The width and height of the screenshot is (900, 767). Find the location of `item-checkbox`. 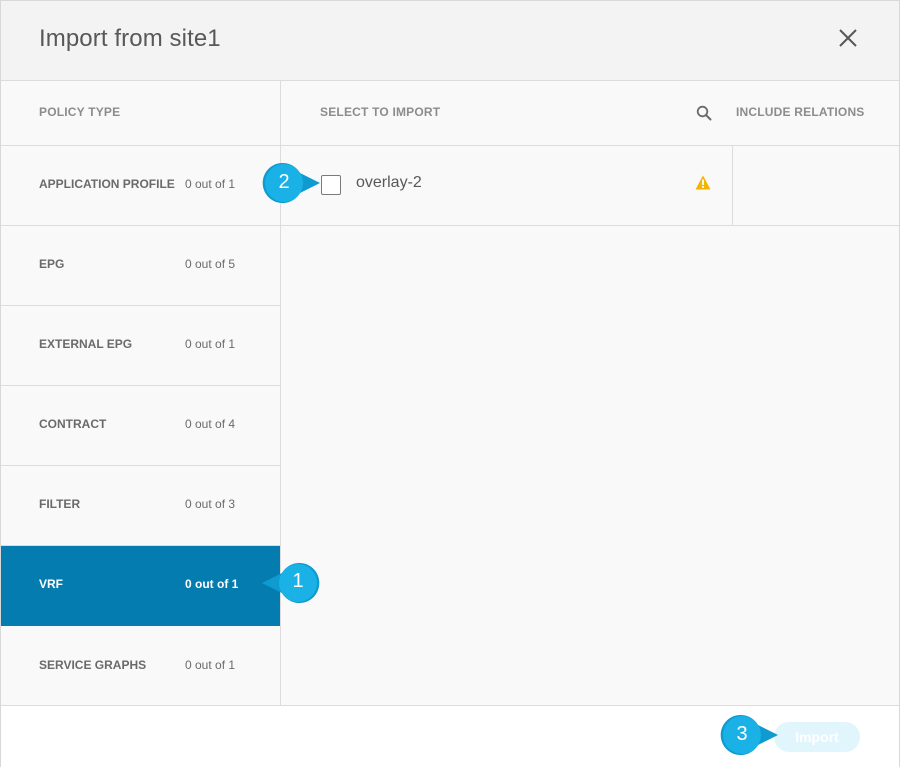

item-checkbox is located at coordinates (331, 185).